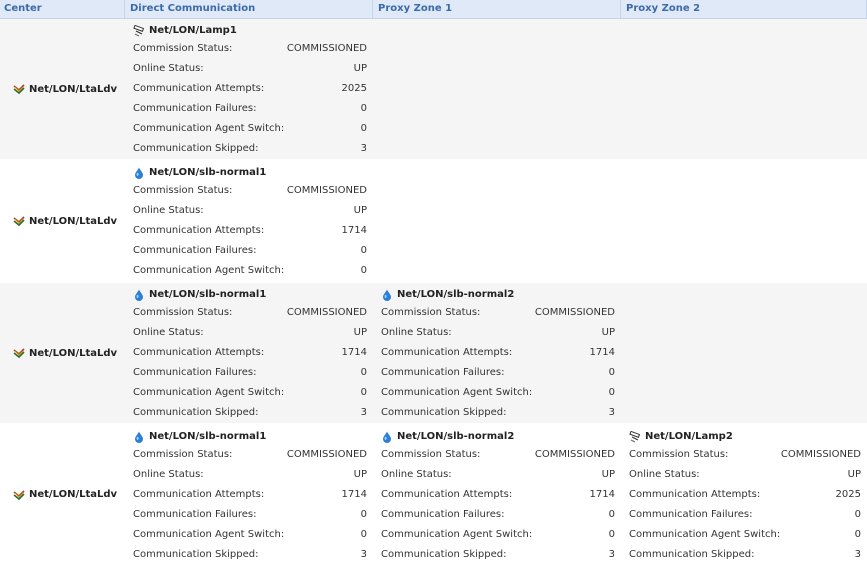 Image resolution: width=867 pixels, height=566 pixels. Describe the element at coordinates (745, 436) in the screenshot. I see `device-title: Net/LON/Lamp2` at that location.